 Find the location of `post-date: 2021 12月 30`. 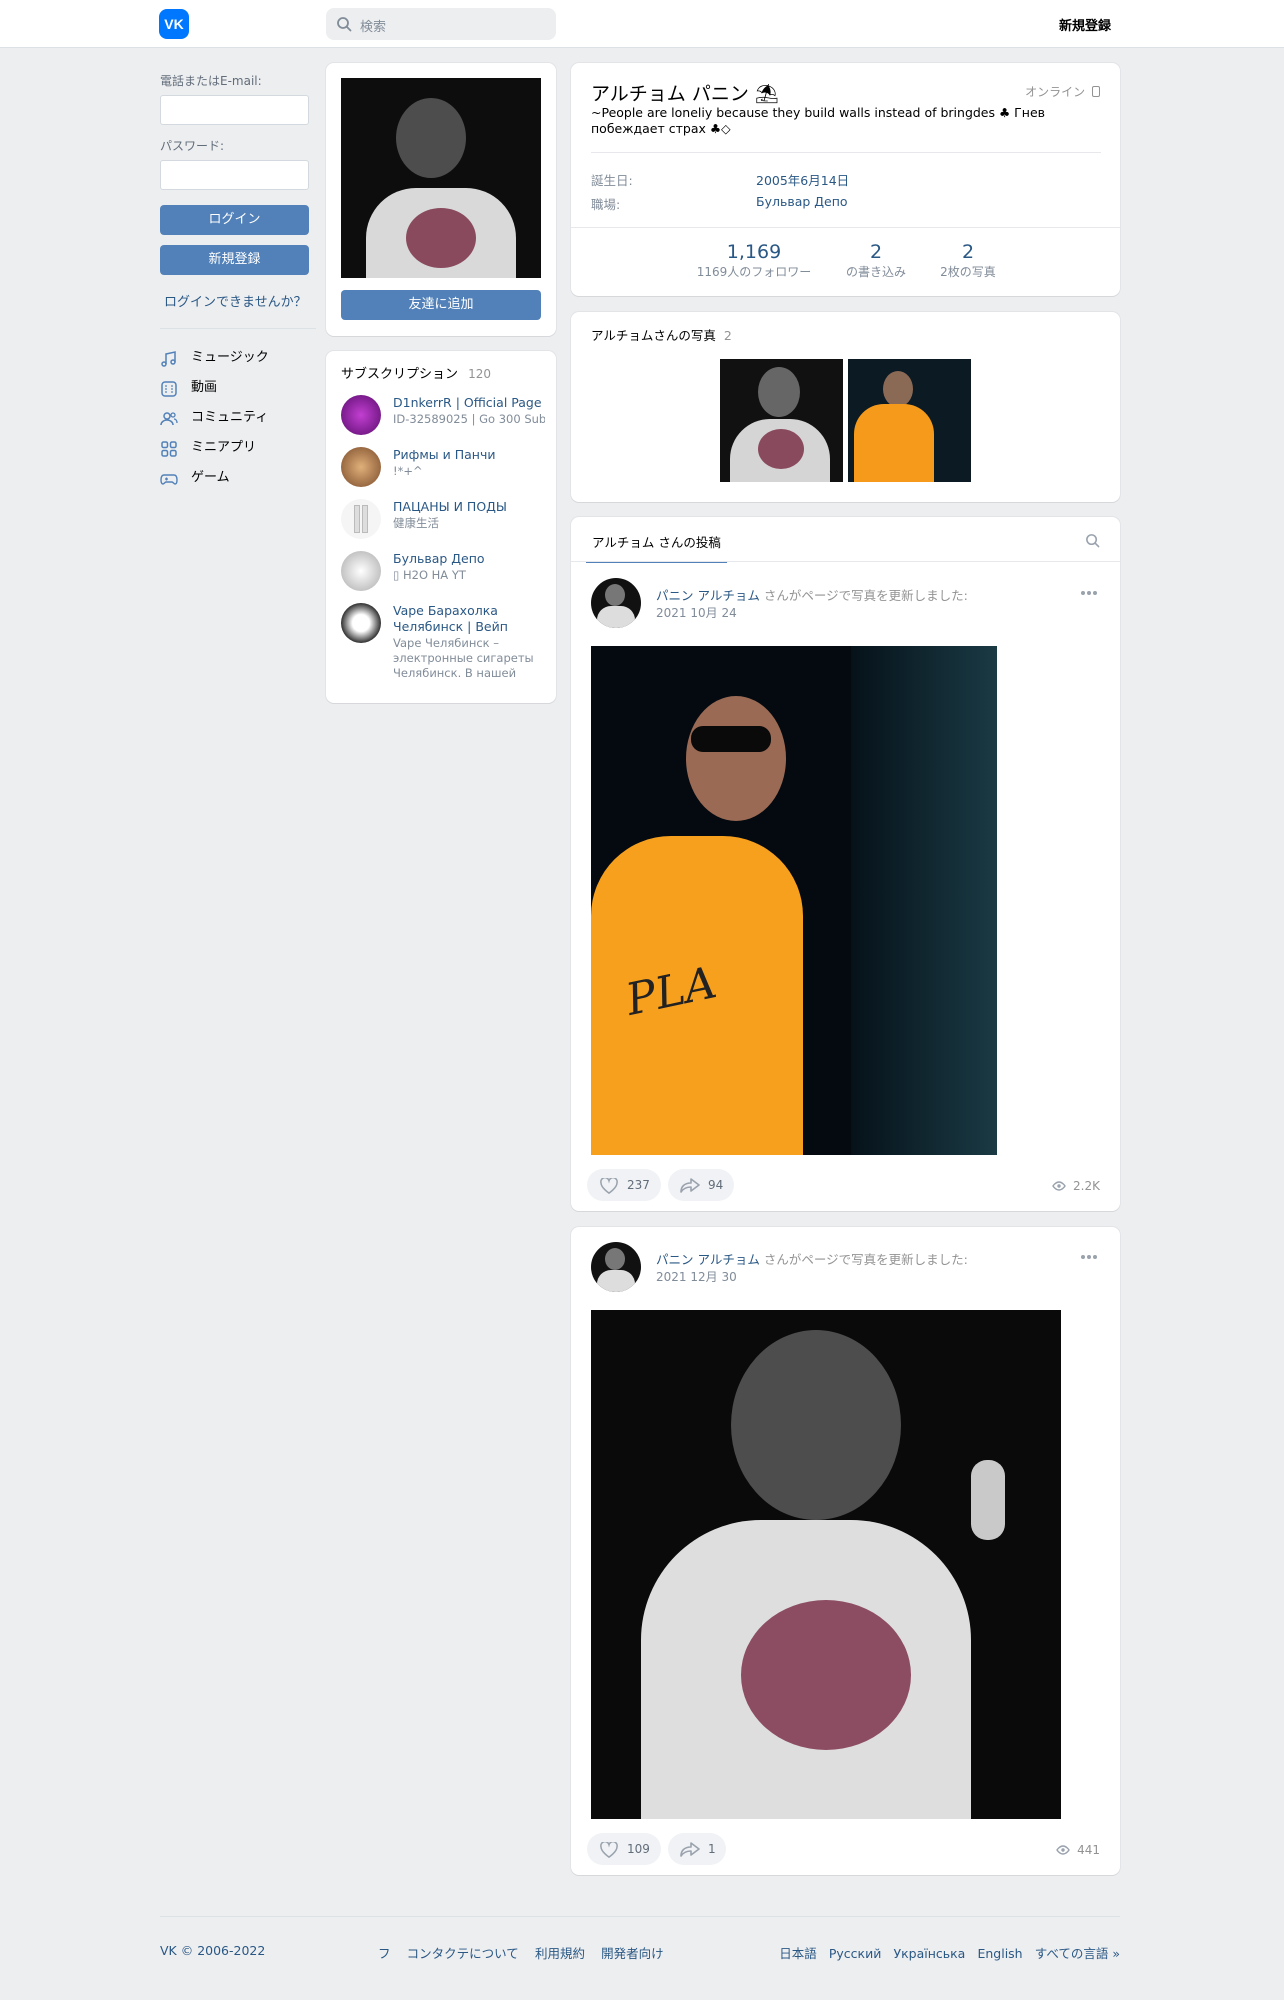

post-date: 2021 12月 30 is located at coordinates (696, 1276).